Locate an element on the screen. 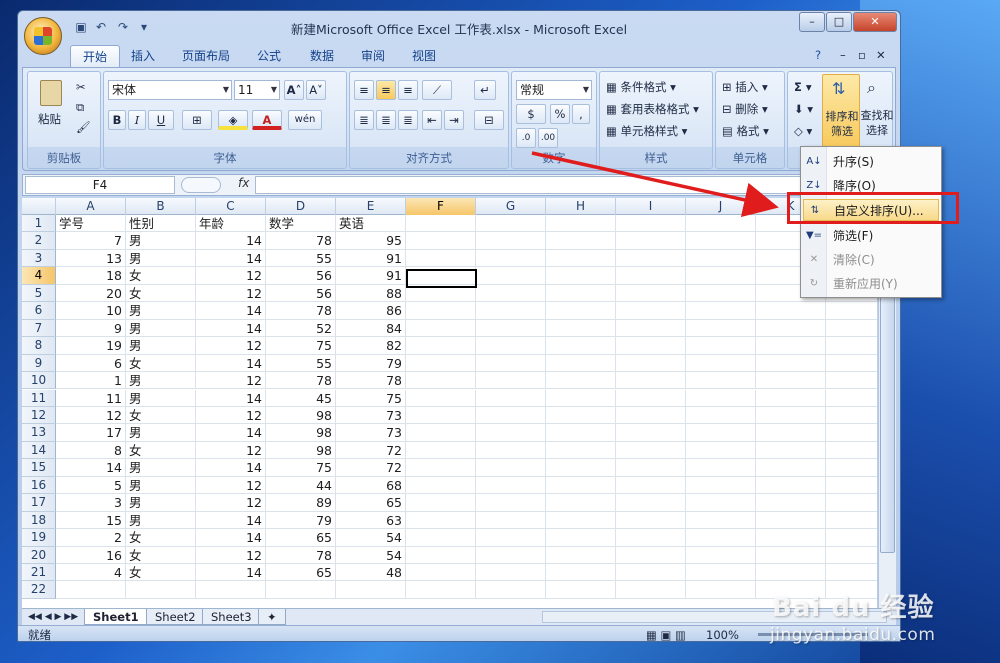 This screenshot has height=663, width=1000. cell: 13 is located at coordinates (91, 258).